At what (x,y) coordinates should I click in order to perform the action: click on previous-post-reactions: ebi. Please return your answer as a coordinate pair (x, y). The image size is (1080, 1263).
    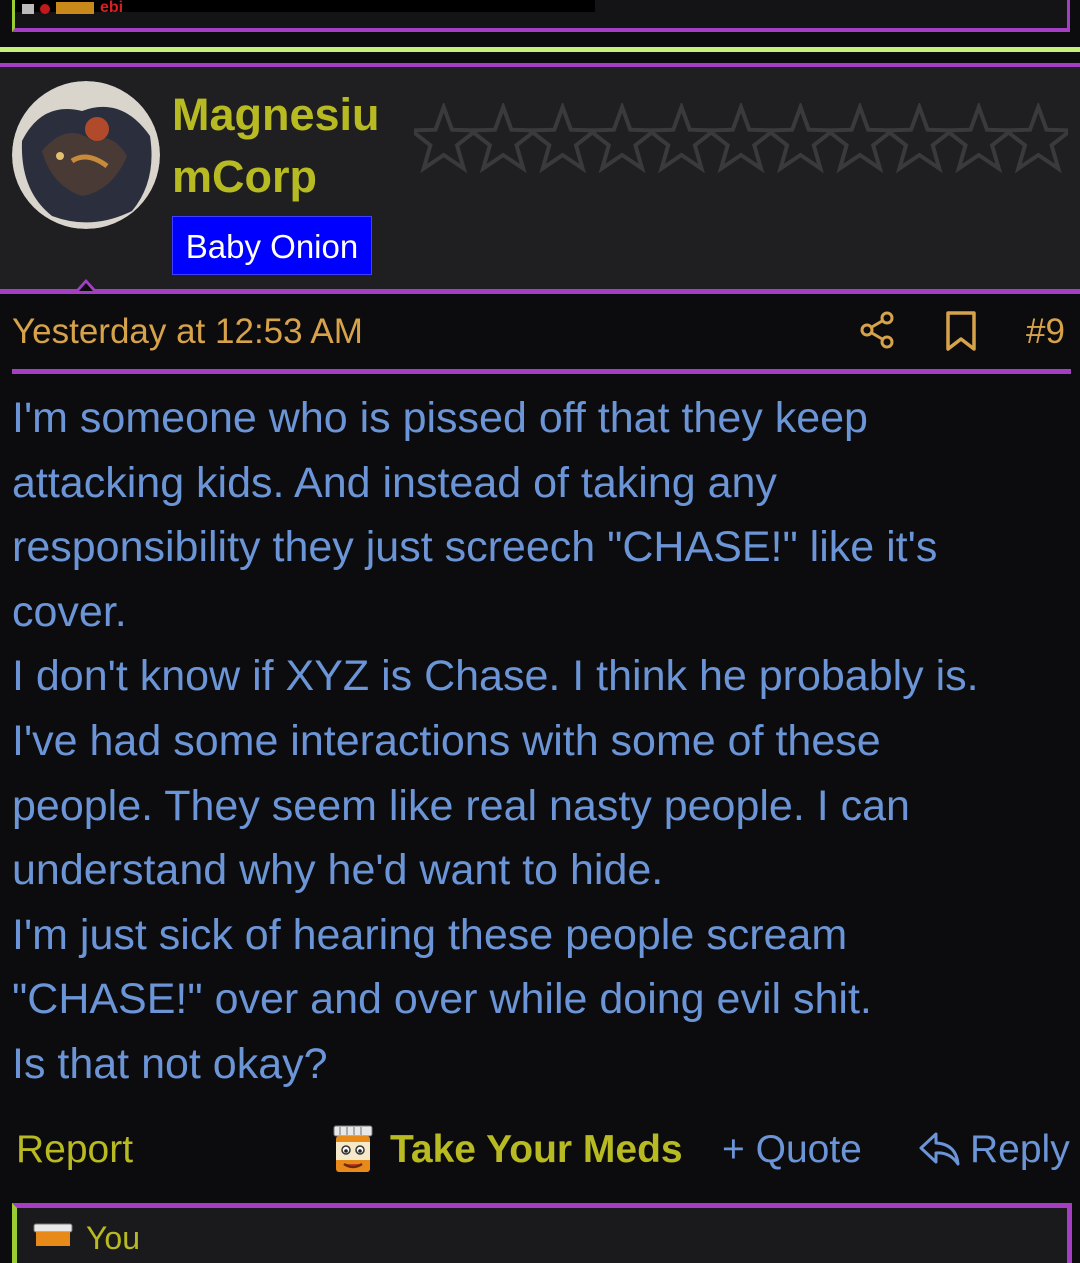
    Looking at the image, I should click on (72, 7).